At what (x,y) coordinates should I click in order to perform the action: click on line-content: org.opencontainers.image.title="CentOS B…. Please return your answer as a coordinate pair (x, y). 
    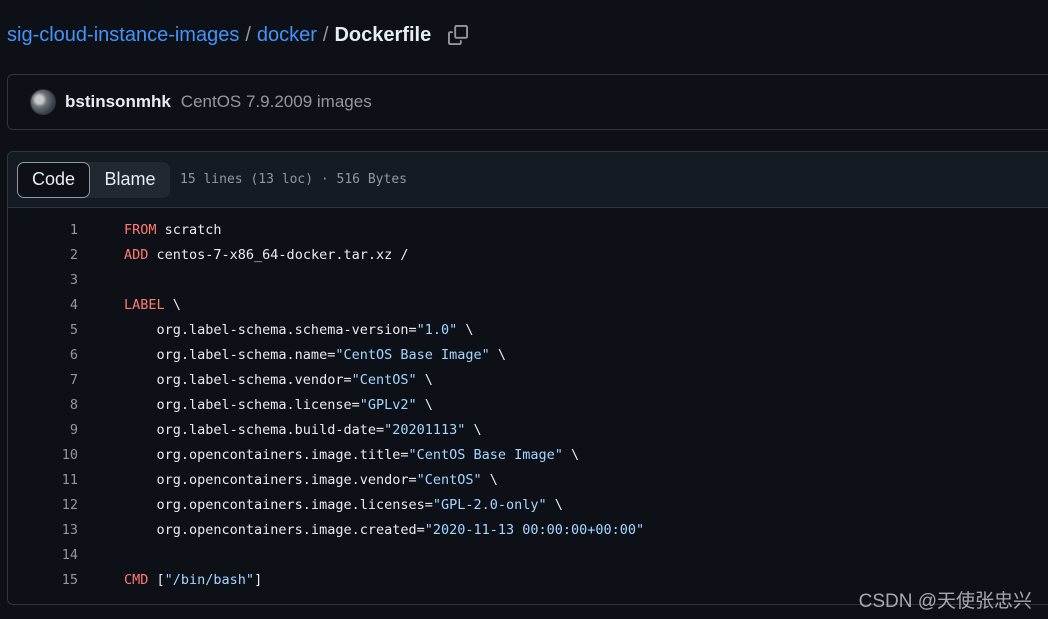
    Looking at the image, I should click on (352, 455).